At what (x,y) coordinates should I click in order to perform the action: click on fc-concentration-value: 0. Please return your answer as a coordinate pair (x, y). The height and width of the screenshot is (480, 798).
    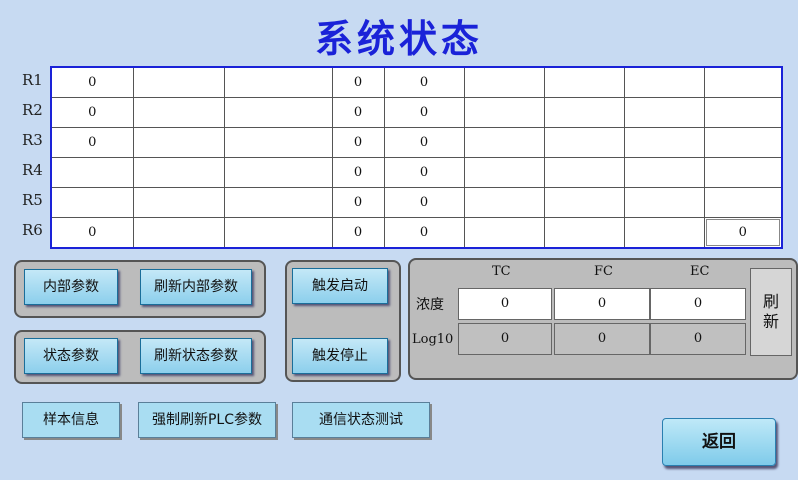
    Looking at the image, I should click on (602, 304).